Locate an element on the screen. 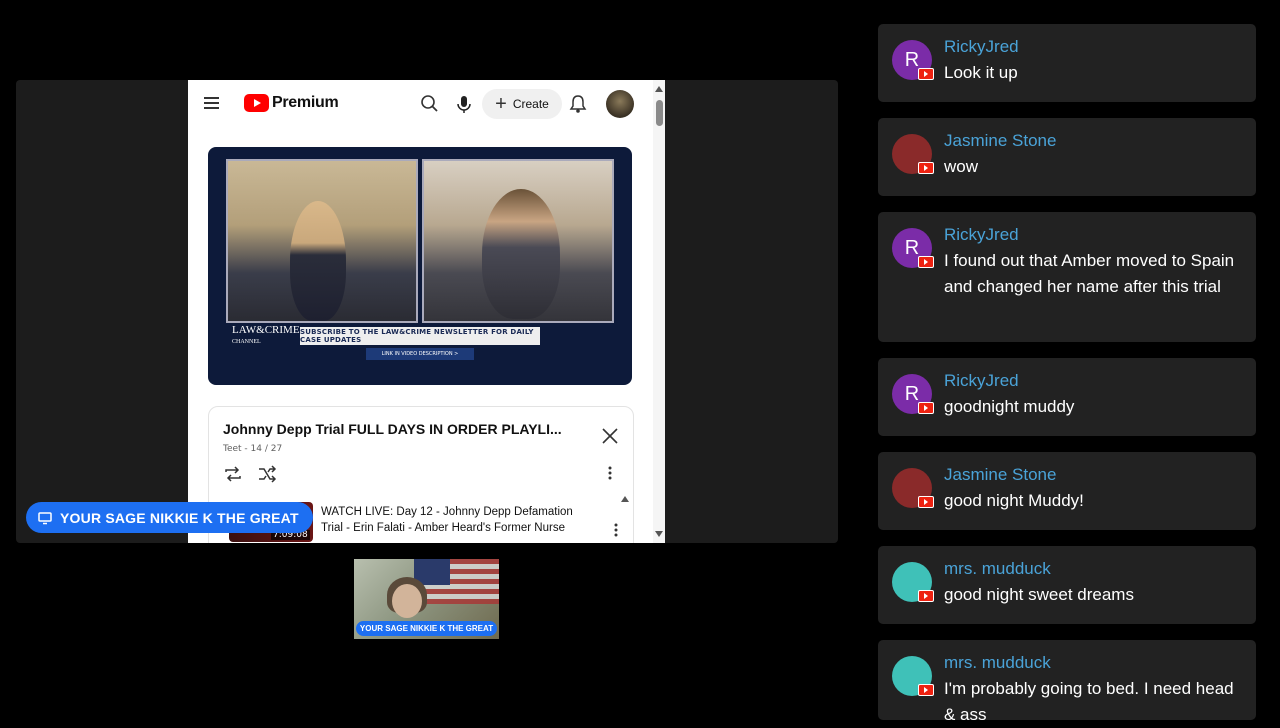  more-options-icon is located at coordinates (610, 473).